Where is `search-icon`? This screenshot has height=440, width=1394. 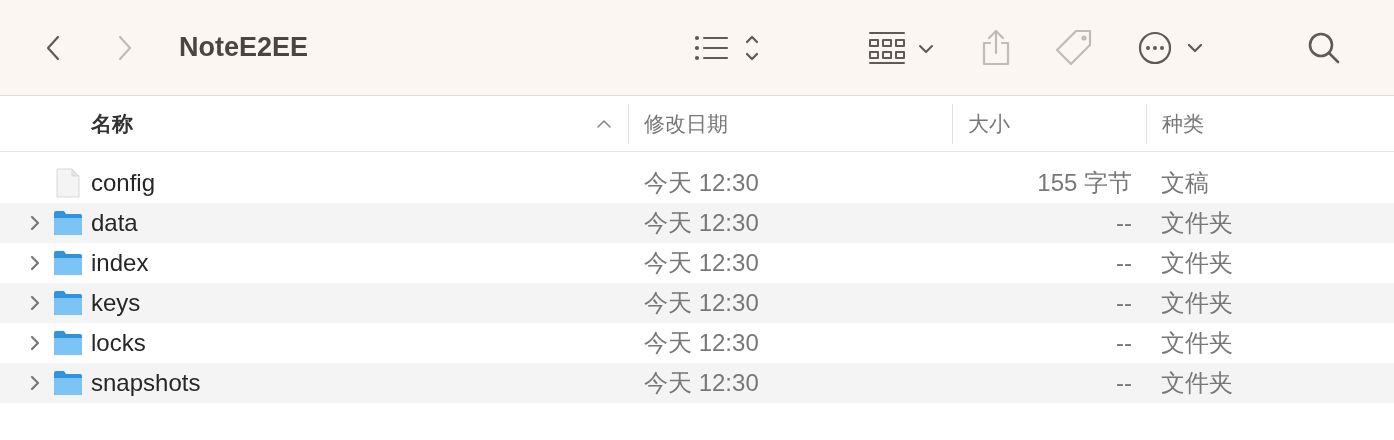
search-icon is located at coordinates (1324, 47).